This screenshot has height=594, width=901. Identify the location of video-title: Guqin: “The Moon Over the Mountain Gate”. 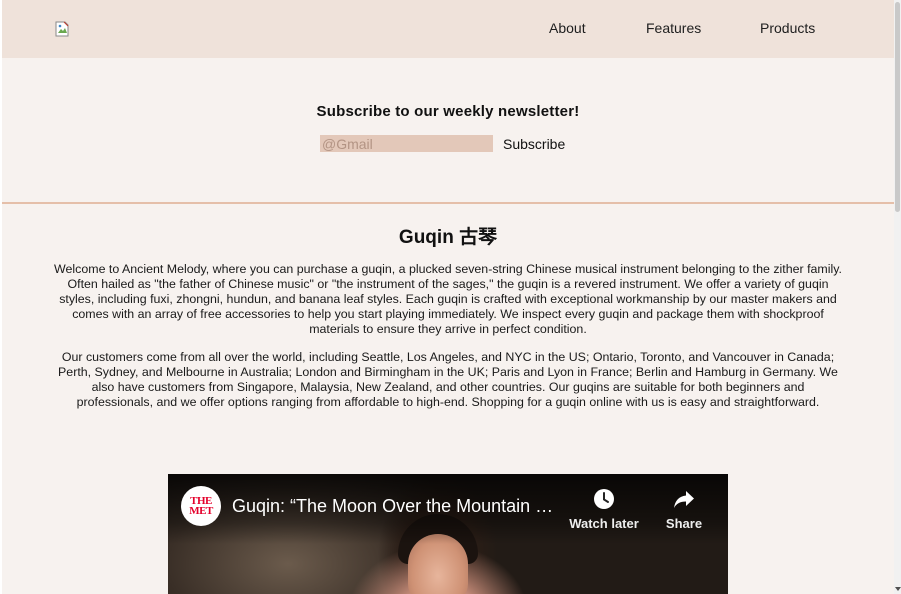
(397, 506).